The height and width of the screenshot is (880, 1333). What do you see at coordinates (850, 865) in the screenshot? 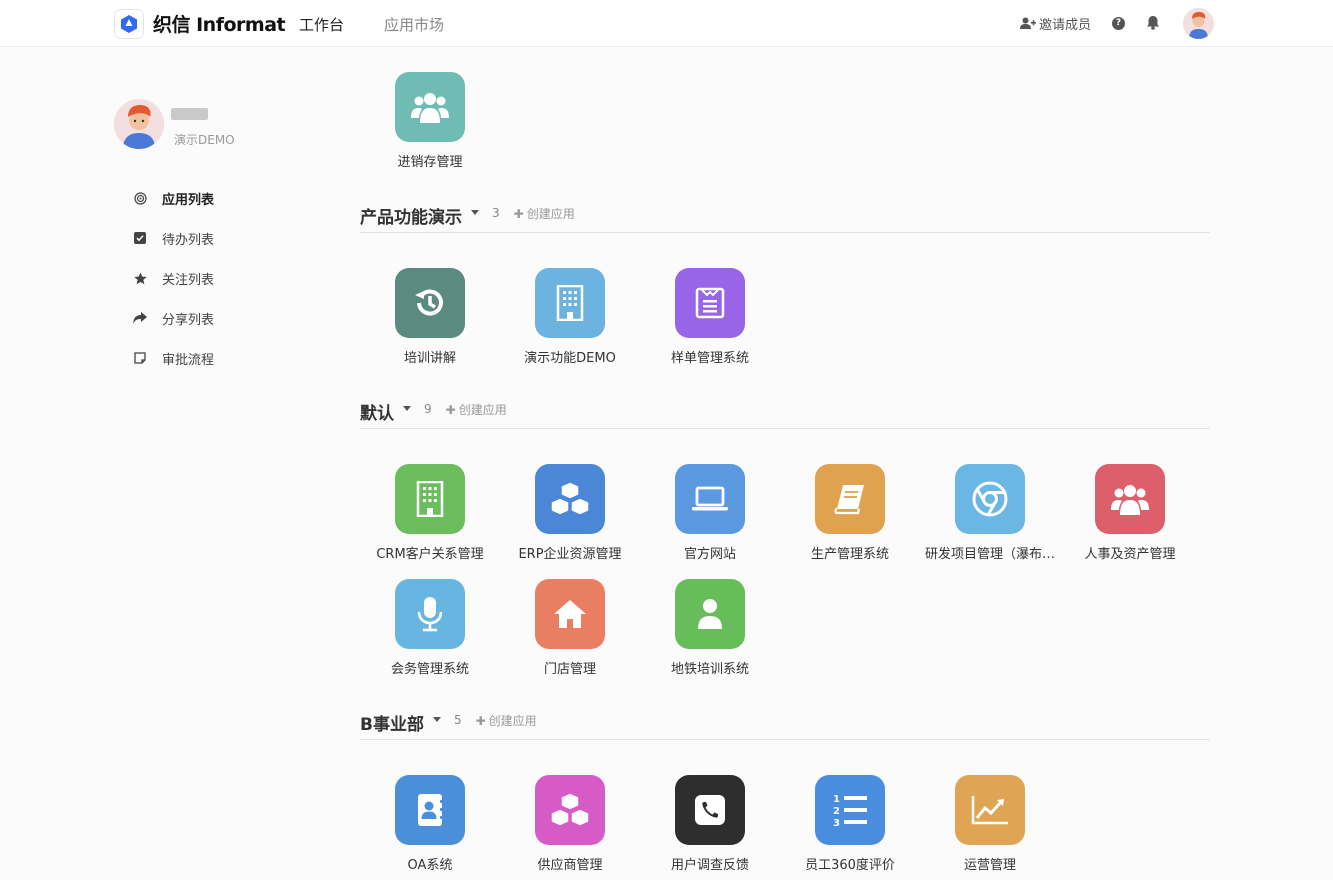
I see `app-label: 员工360度评价` at bounding box center [850, 865].